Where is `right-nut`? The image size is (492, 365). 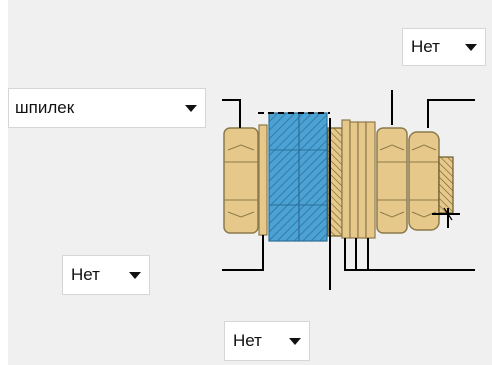
right-nut is located at coordinates (392, 180).